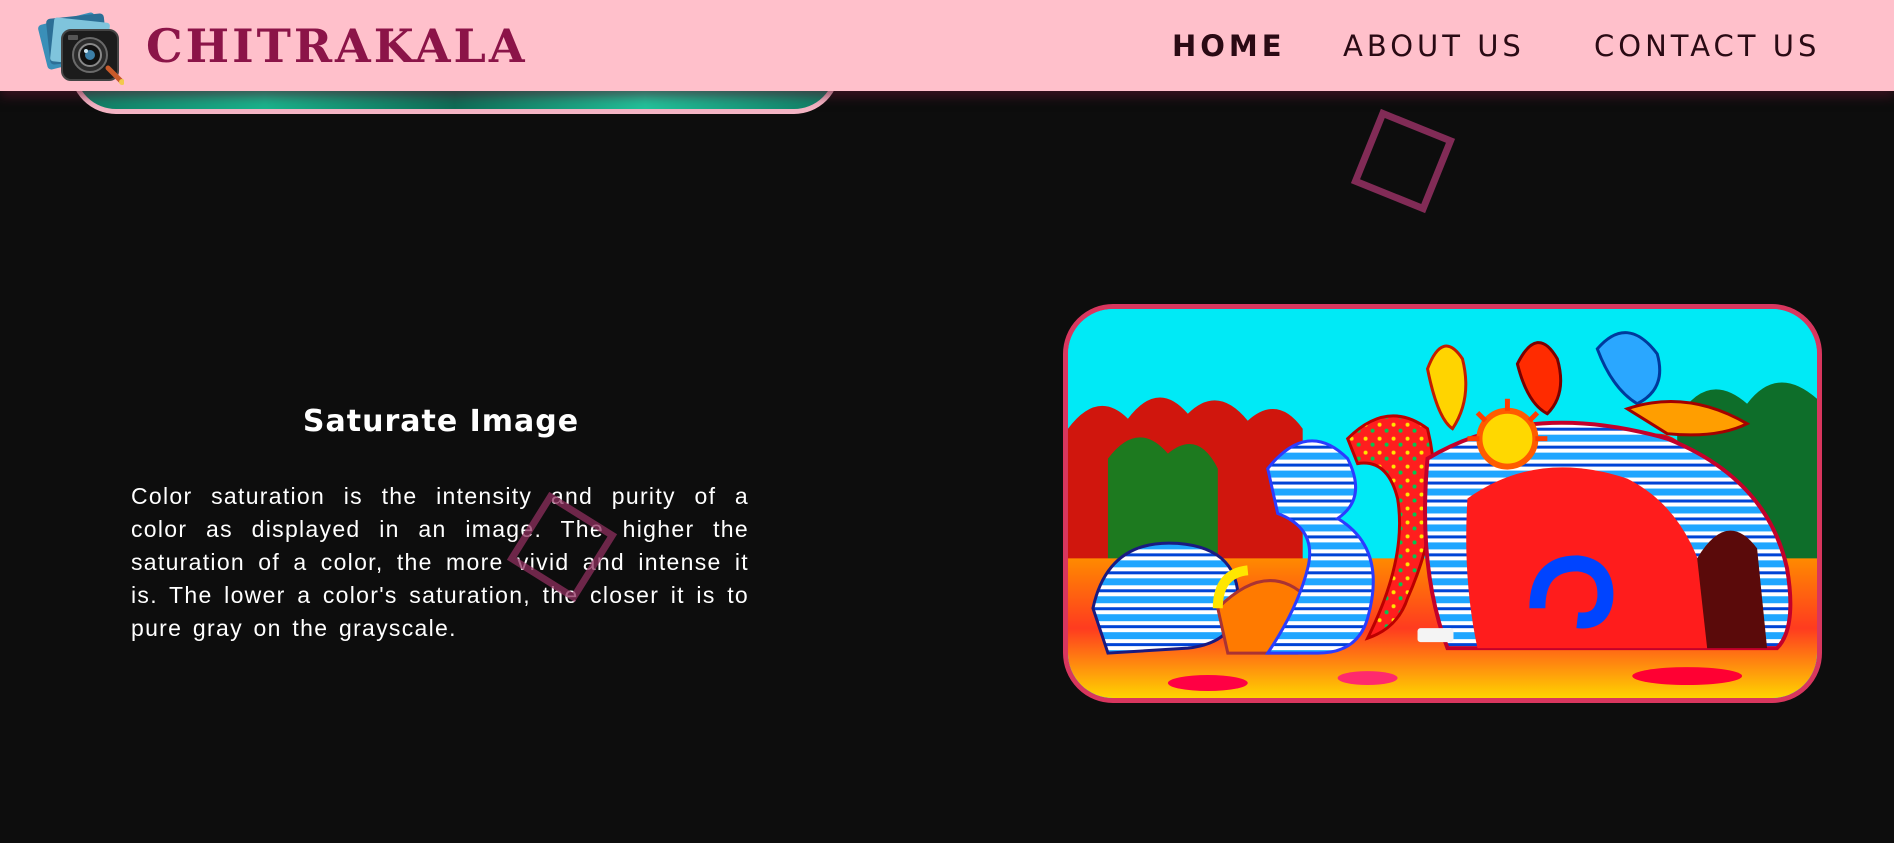 The width and height of the screenshot is (1894, 843). Describe the element at coordinates (1403, 161) in the screenshot. I see `decorative-square` at that location.